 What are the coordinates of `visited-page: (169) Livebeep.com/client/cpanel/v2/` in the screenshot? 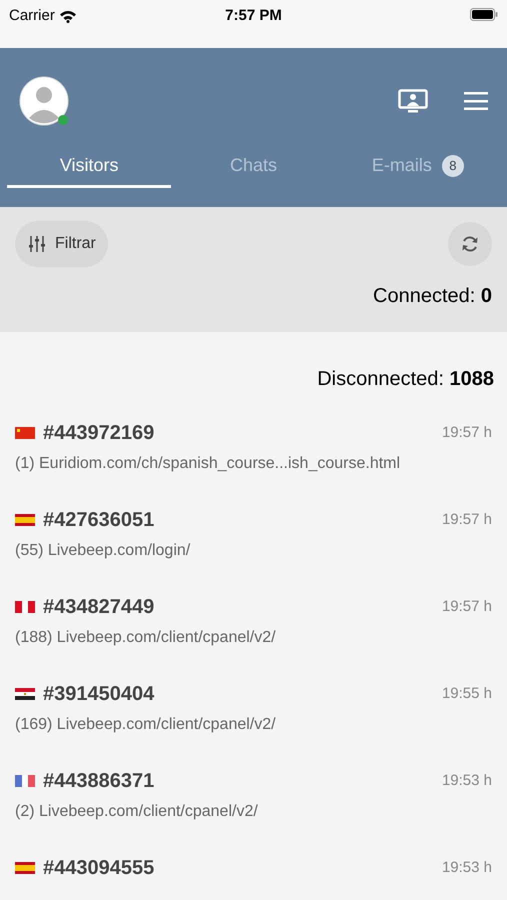 It's located at (146, 725).